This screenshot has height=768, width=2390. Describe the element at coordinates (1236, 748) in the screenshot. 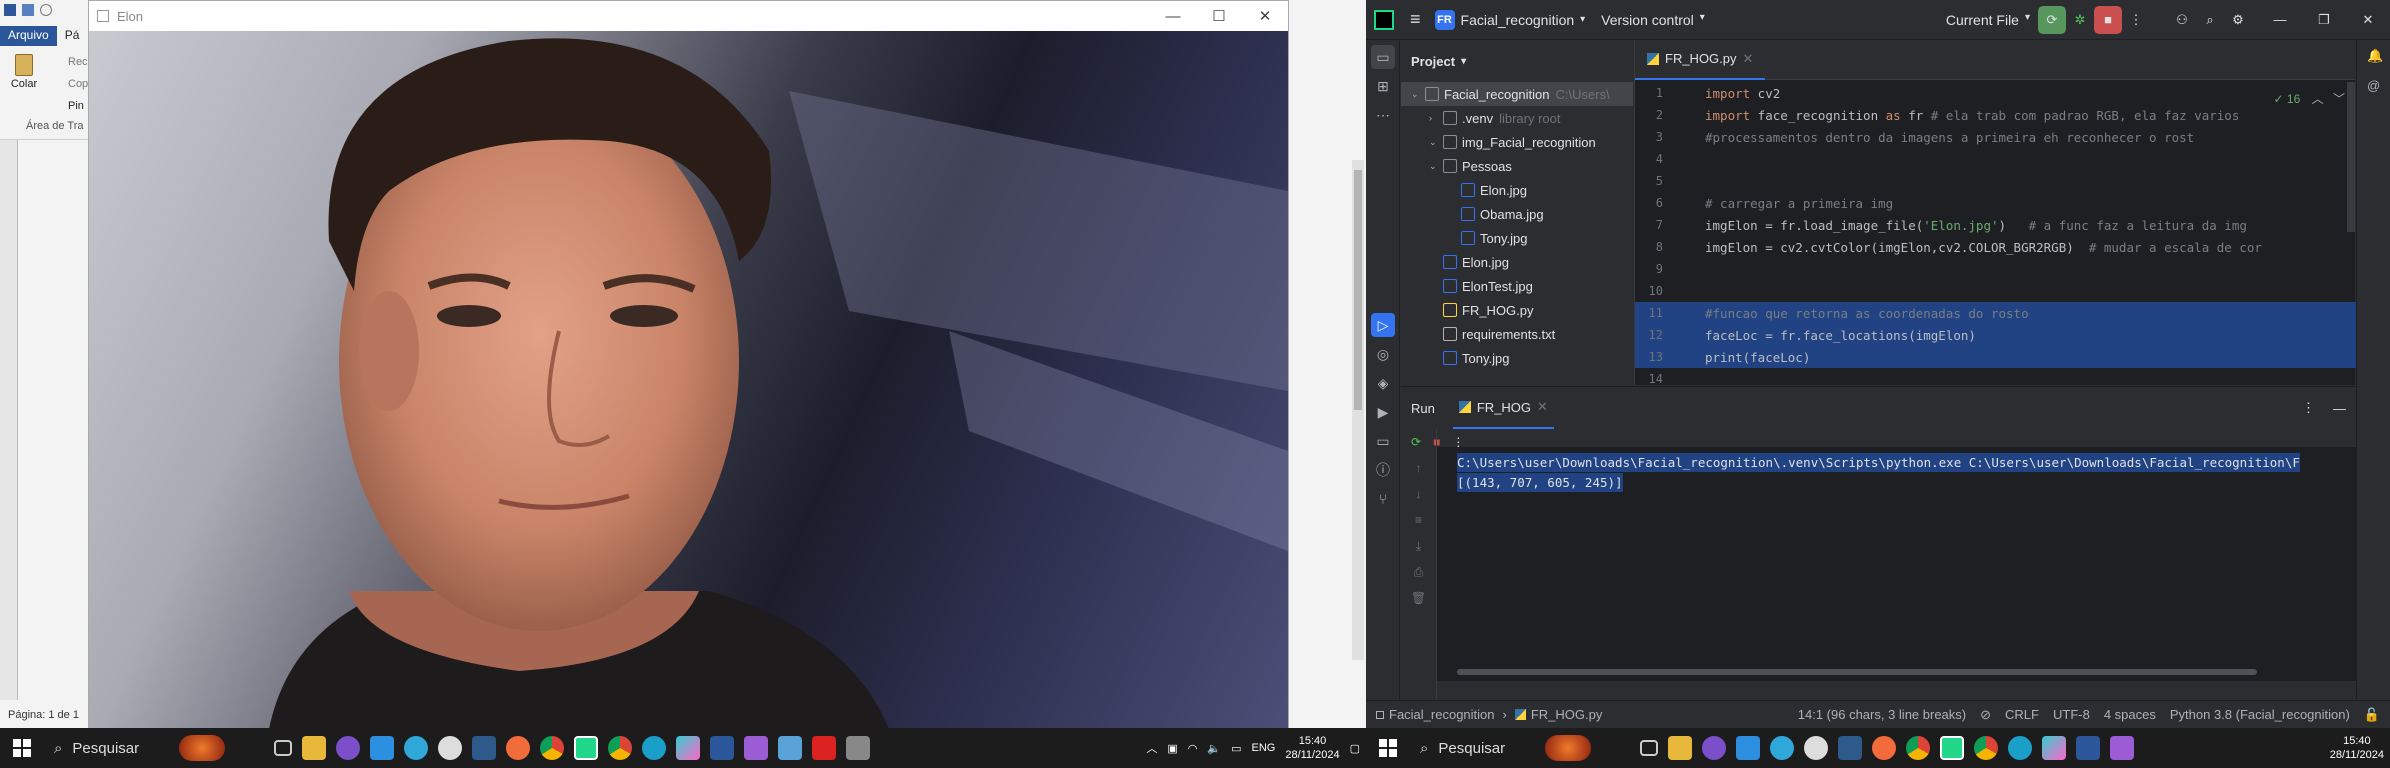

I see `battery-icon: ▭` at that location.